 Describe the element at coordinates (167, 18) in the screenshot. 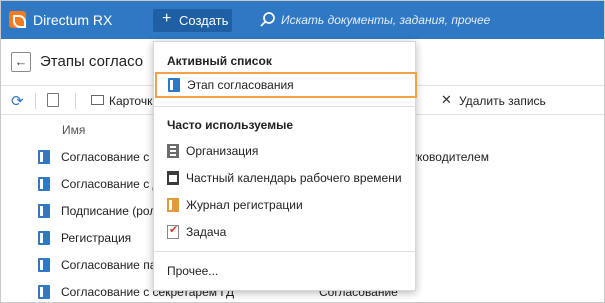

I see `plus-icon: +` at that location.